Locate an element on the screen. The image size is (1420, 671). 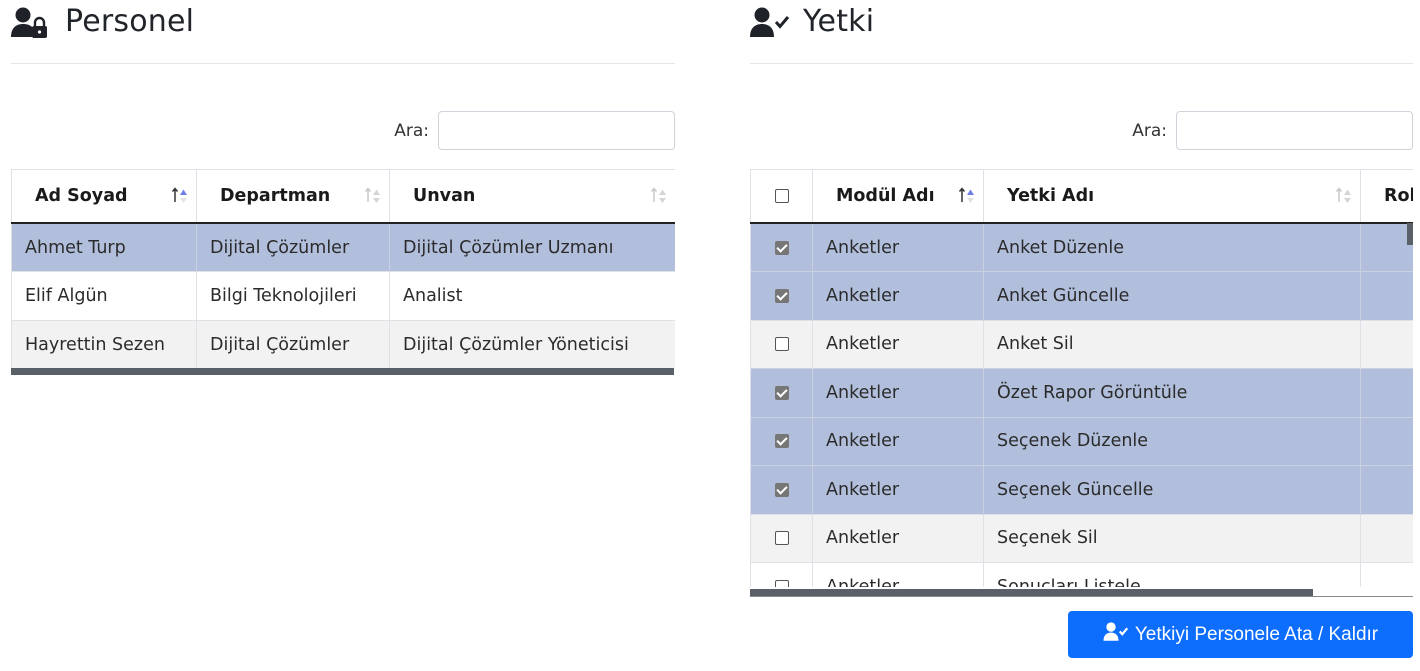
page-title: Personel is located at coordinates (130, 21).